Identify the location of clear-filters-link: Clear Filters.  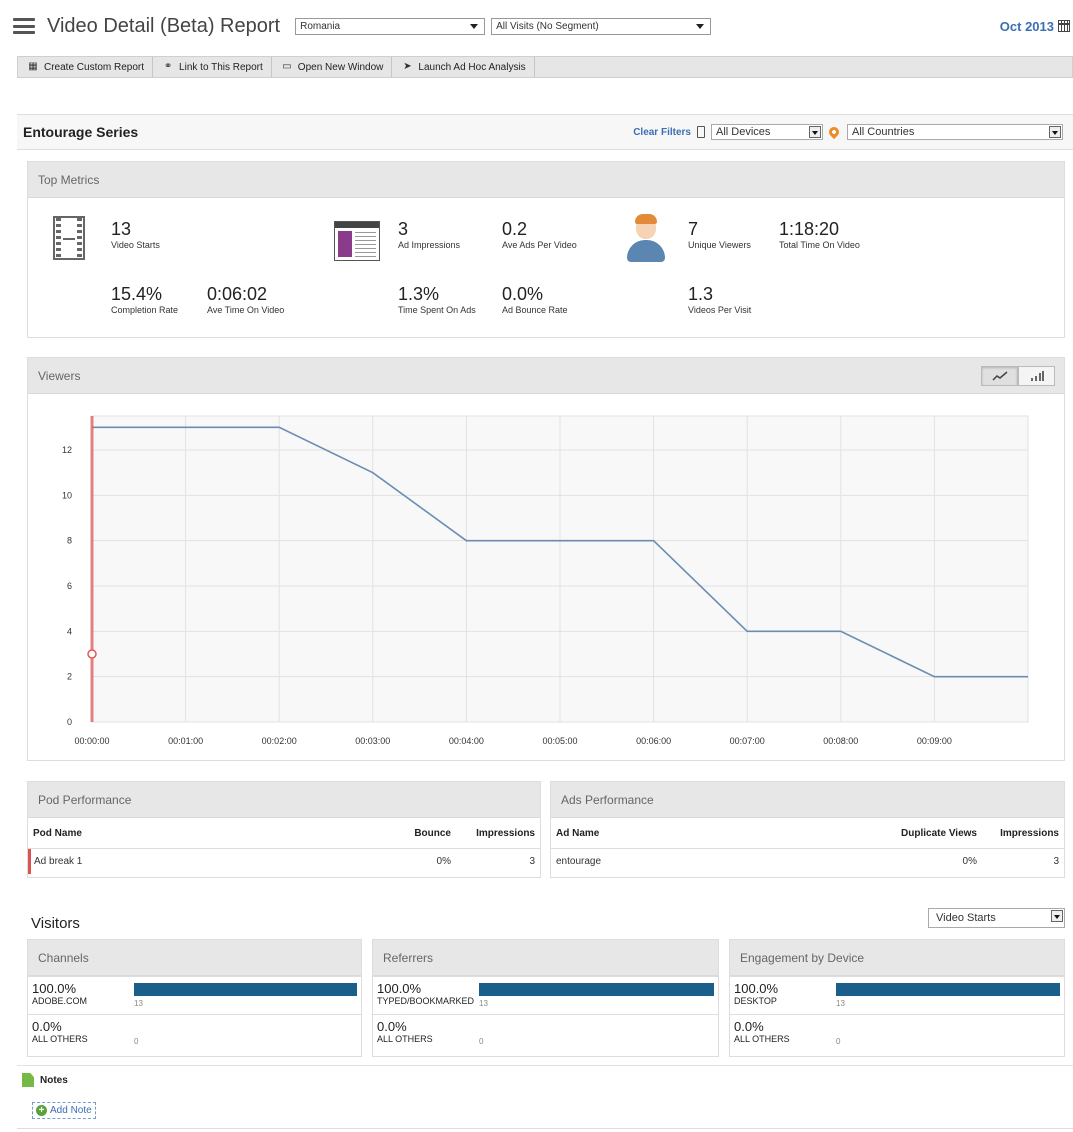
(662, 132).